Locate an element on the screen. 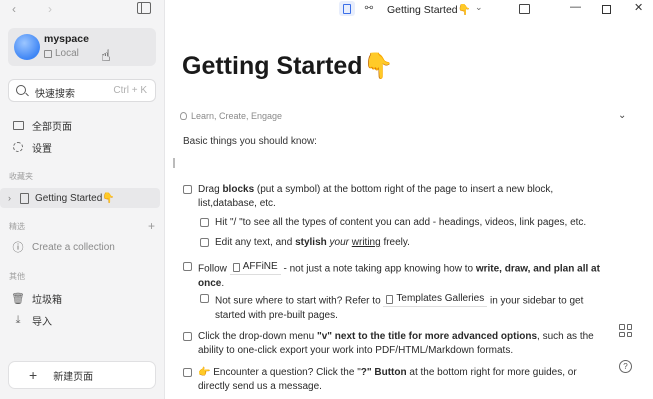 The width and height of the screenshot is (653, 399). sidebar-toggle-icon is located at coordinates (144, 8).